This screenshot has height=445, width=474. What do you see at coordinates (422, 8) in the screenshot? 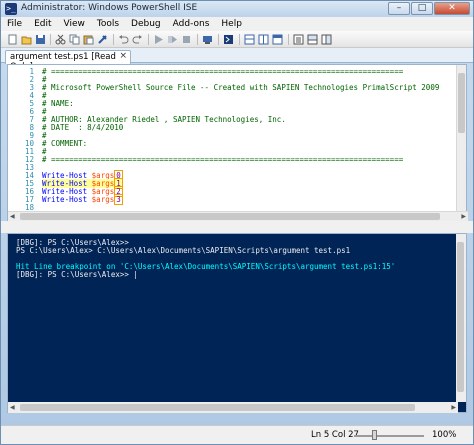
I see `maximize-button: □` at bounding box center [422, 8].